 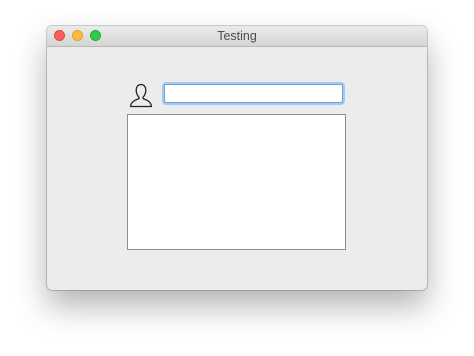 I want to click on title-bar: Testing, so click(x=237, y=36).